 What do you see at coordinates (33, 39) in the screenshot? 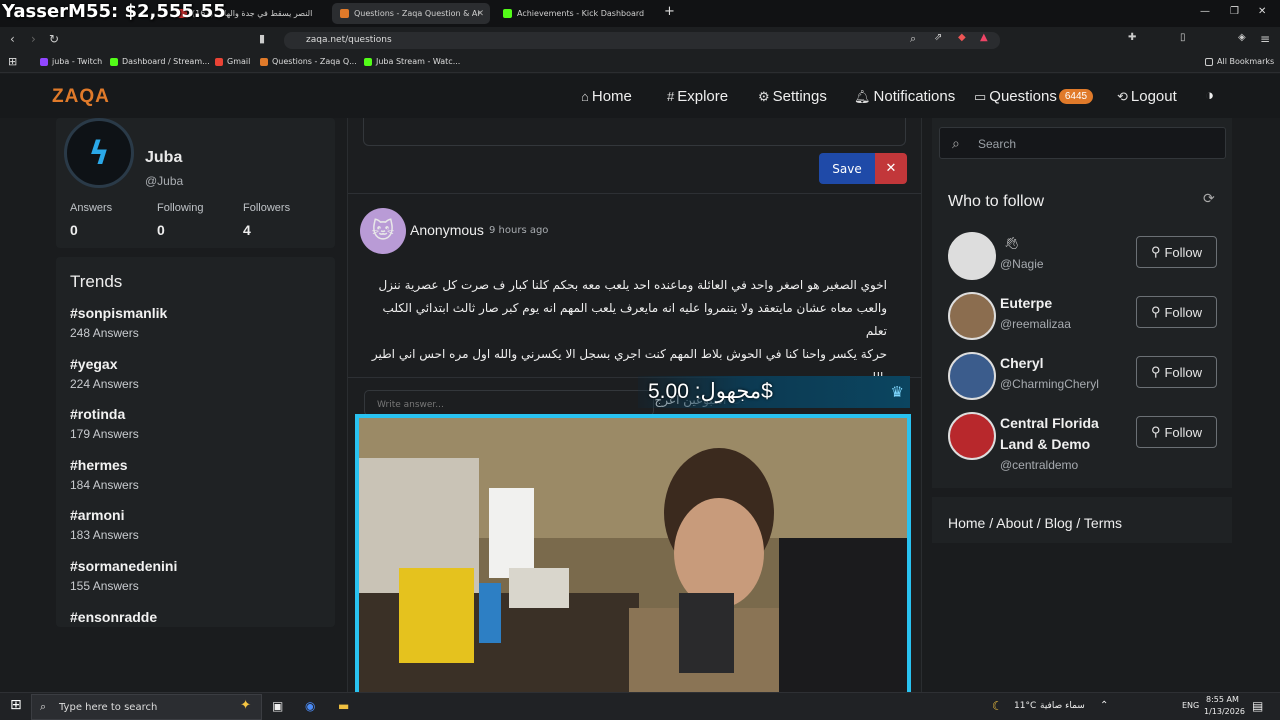
I see `forward-icon: ›` at bounding box center [33, 39].